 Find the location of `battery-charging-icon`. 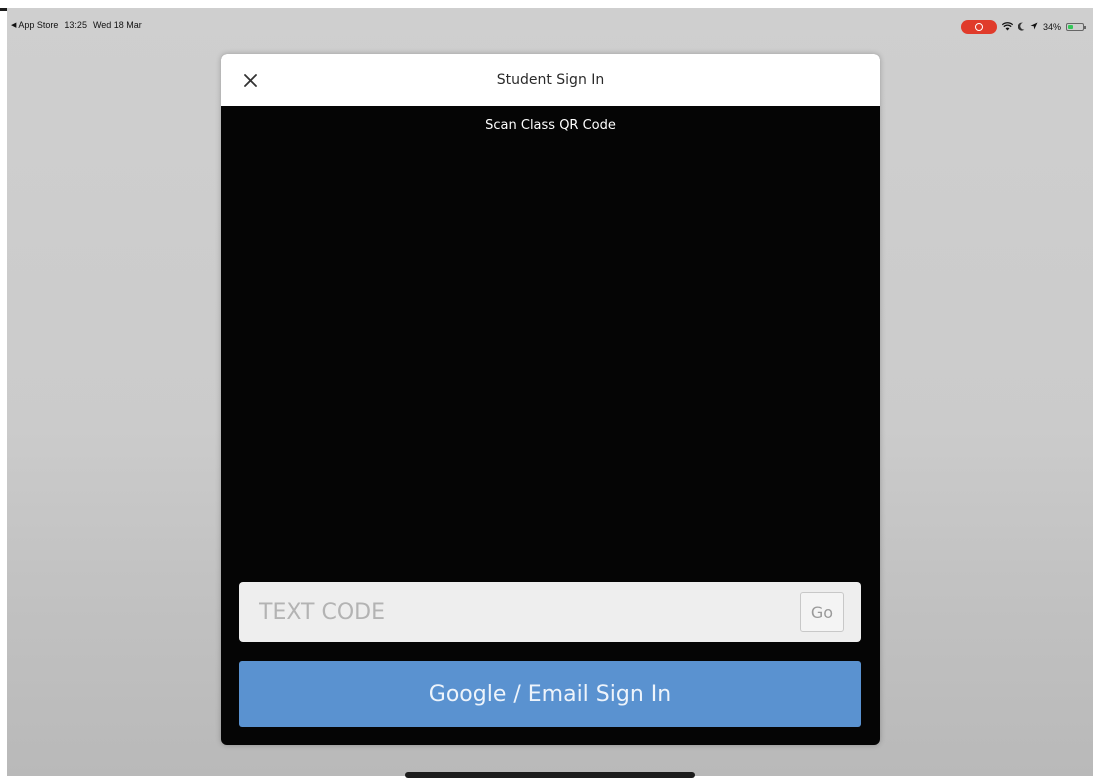

battery-charging-icon is located at coordinates (1076, 27).